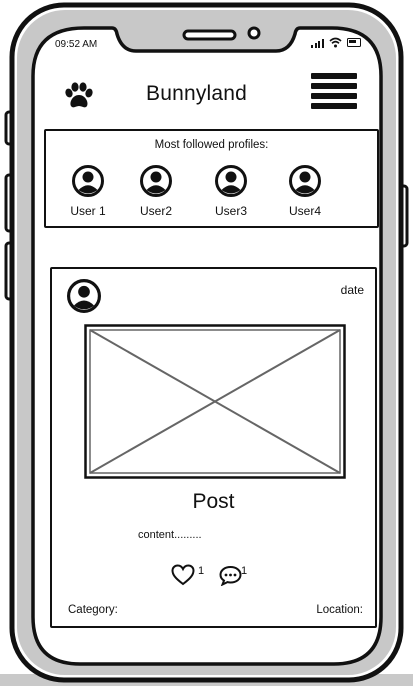 The height and width of the screenshot is (686, 413). I want to click on status-time: 09:52 AM, so click(76, 44).